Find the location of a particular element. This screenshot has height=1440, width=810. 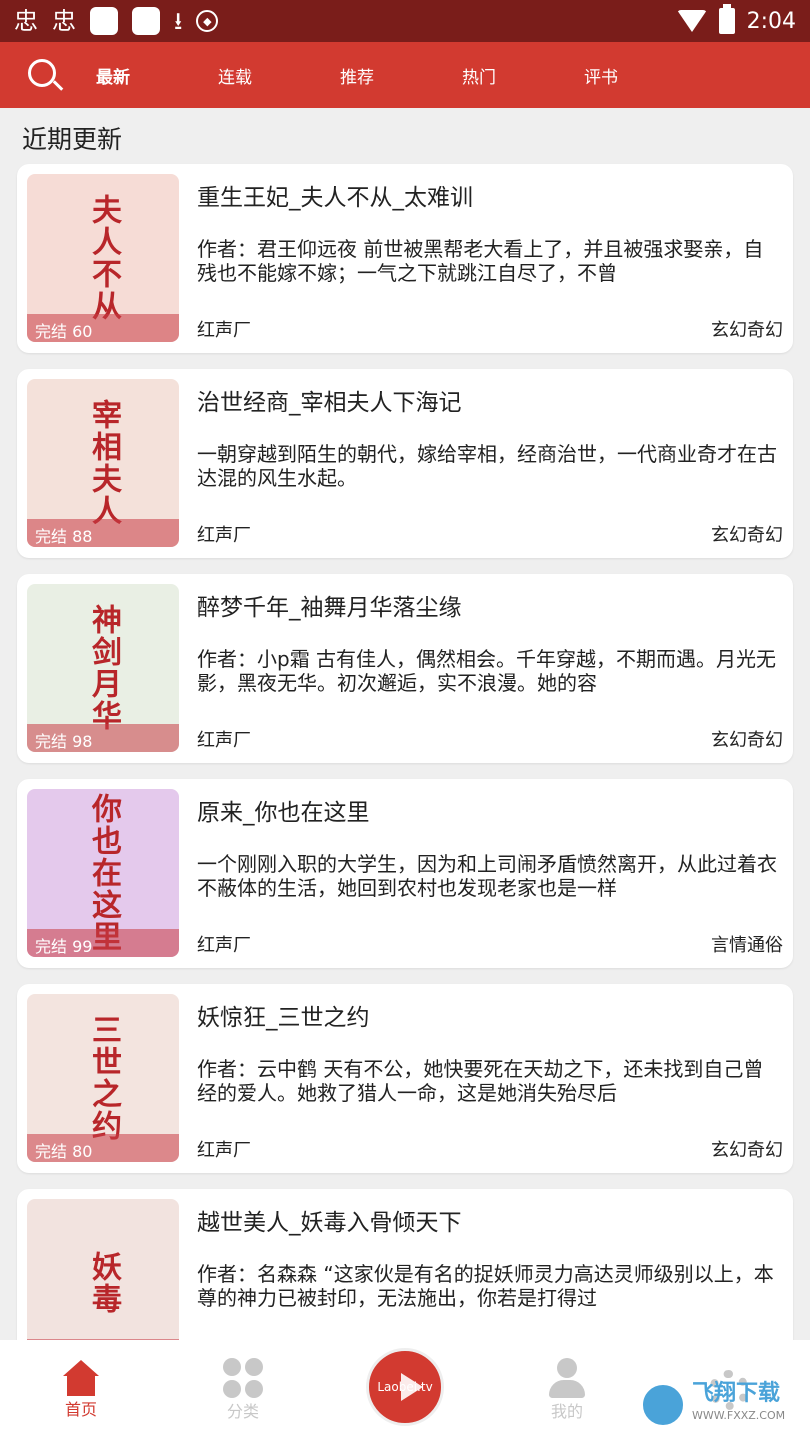

nav-category: 分类 is located at coordinates (243, 1390).